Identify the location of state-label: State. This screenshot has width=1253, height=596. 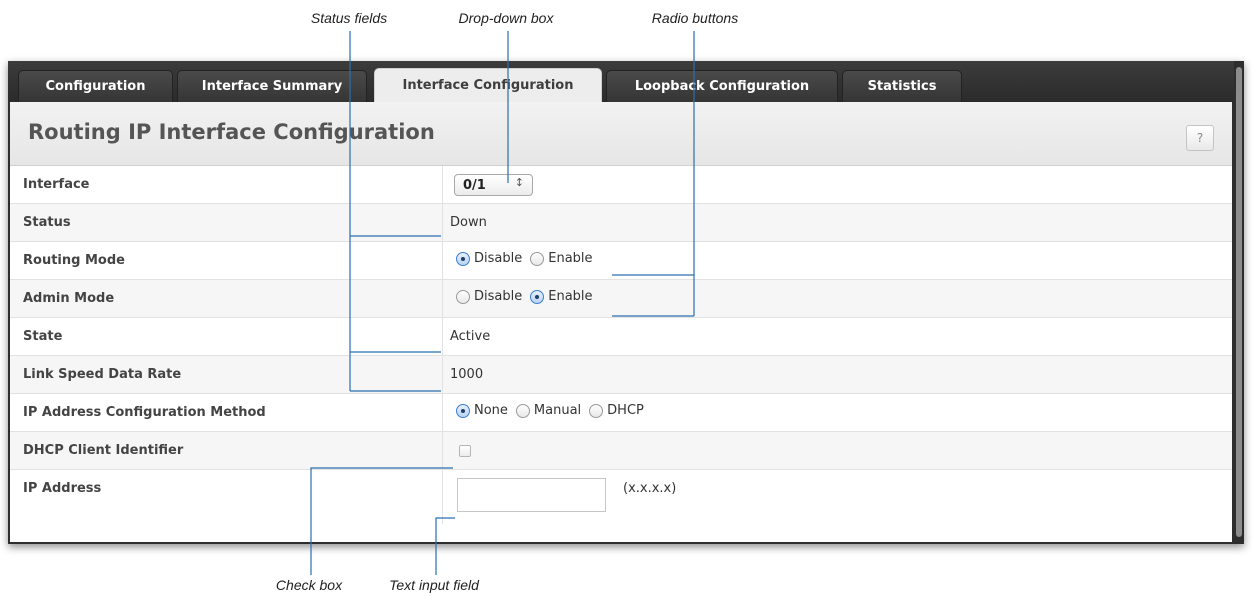
(43, 336).